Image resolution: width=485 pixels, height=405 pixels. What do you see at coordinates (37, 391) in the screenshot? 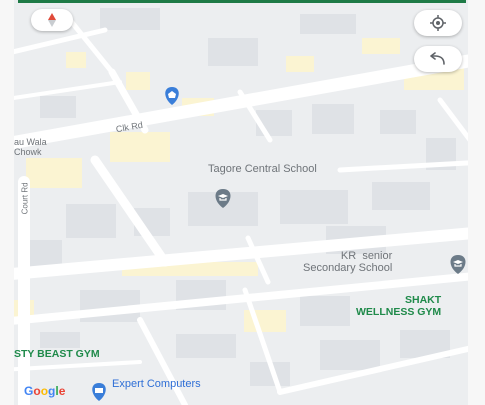
I see `logo-letter-2: o` at bounding box center [37, 391].